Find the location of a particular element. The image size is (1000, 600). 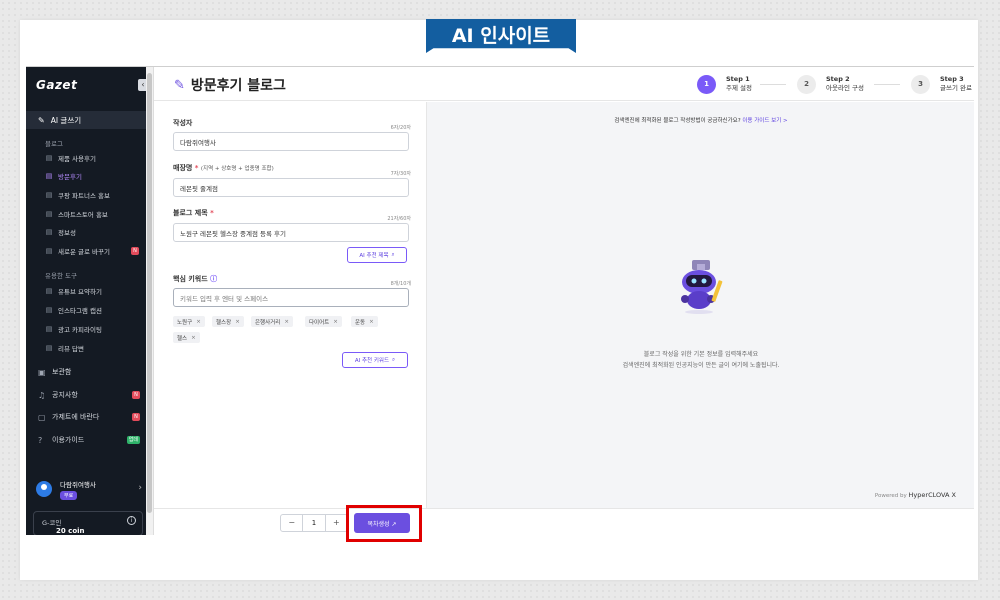

keyword-tag: 노원구 × is located at coordinates (189, 321).